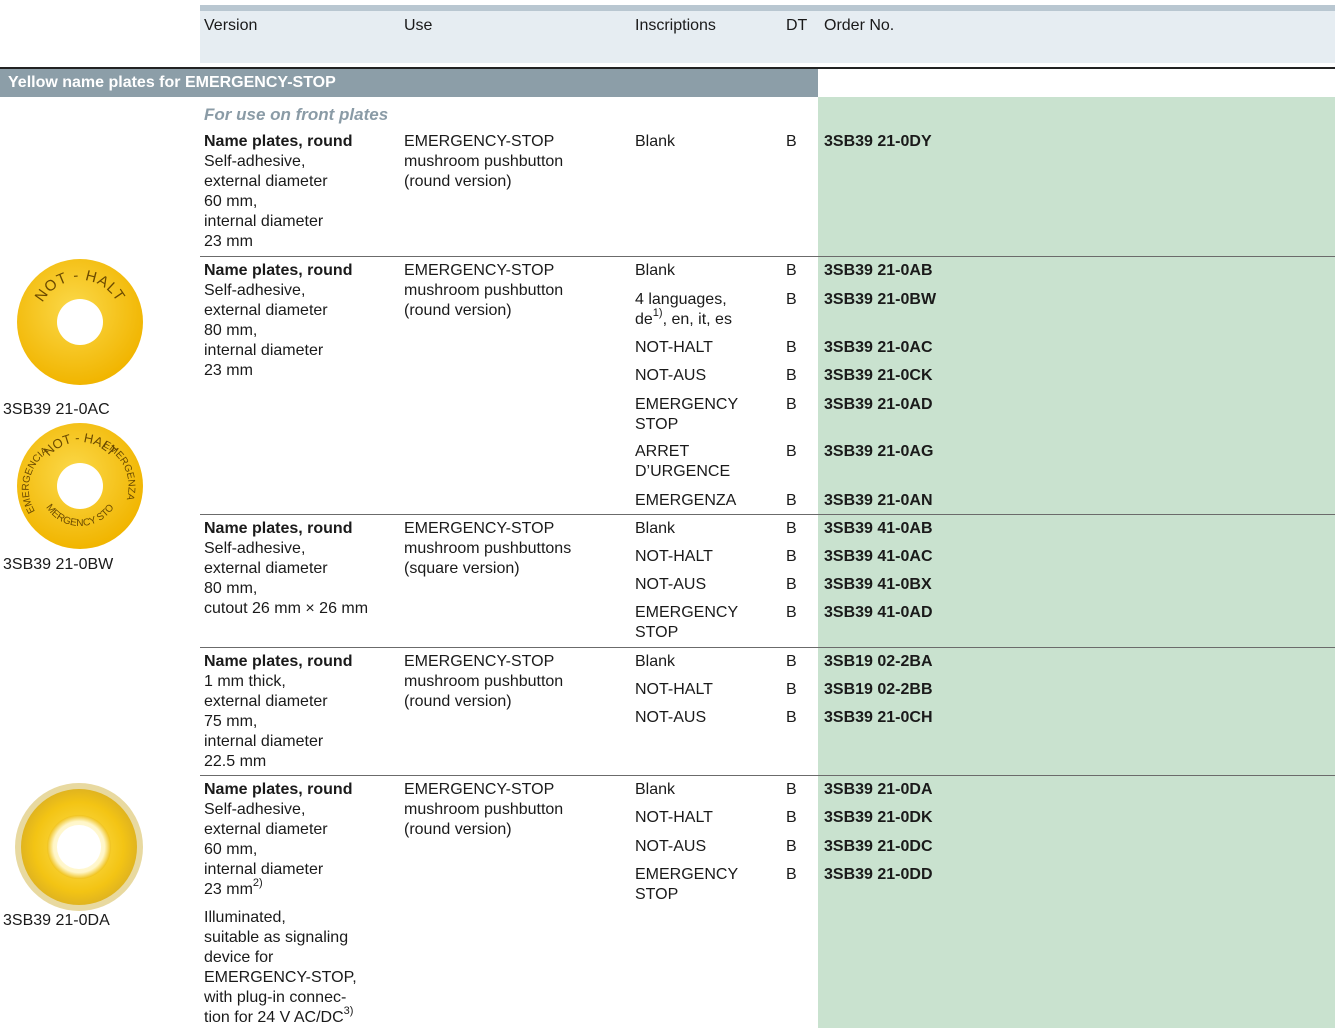 The height and width of the screenshot is (1028, 1335). What do you see at coordinates (80, 324) in the screenshot?
I see `not-halt-plate-icon: NOT - HALT` at bounding box center [80, 324].